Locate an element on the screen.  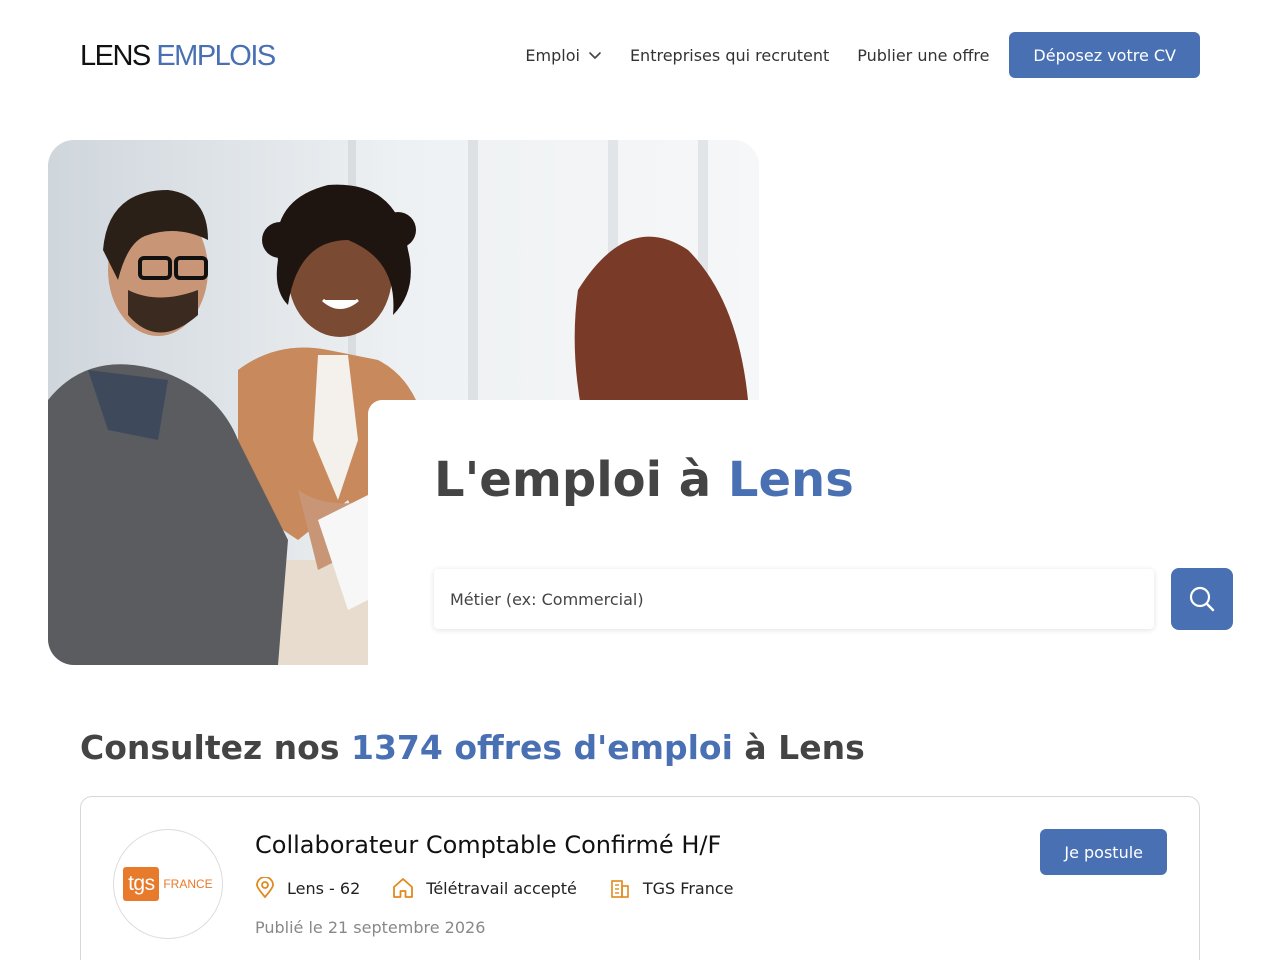
hero-title-prefix: L'emploi à is located at coordinates (581, 480).